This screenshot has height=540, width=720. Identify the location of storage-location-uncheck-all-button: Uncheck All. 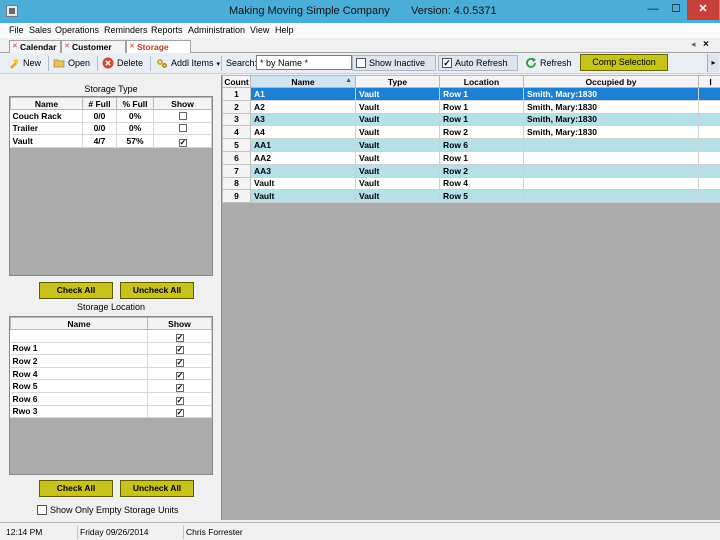
(157, 488).